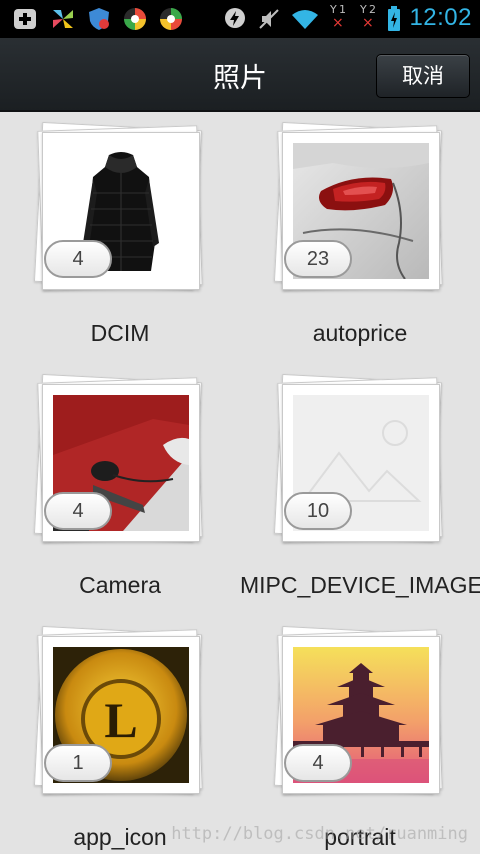  I want to click on album-name: MIPC_DEVICE_IMAGE, so click(360, 585).